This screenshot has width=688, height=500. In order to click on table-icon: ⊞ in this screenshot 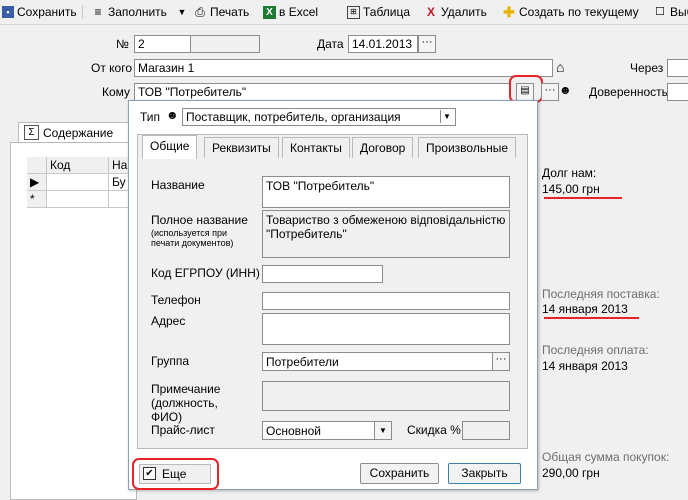, I will do `click(353, 12)`.